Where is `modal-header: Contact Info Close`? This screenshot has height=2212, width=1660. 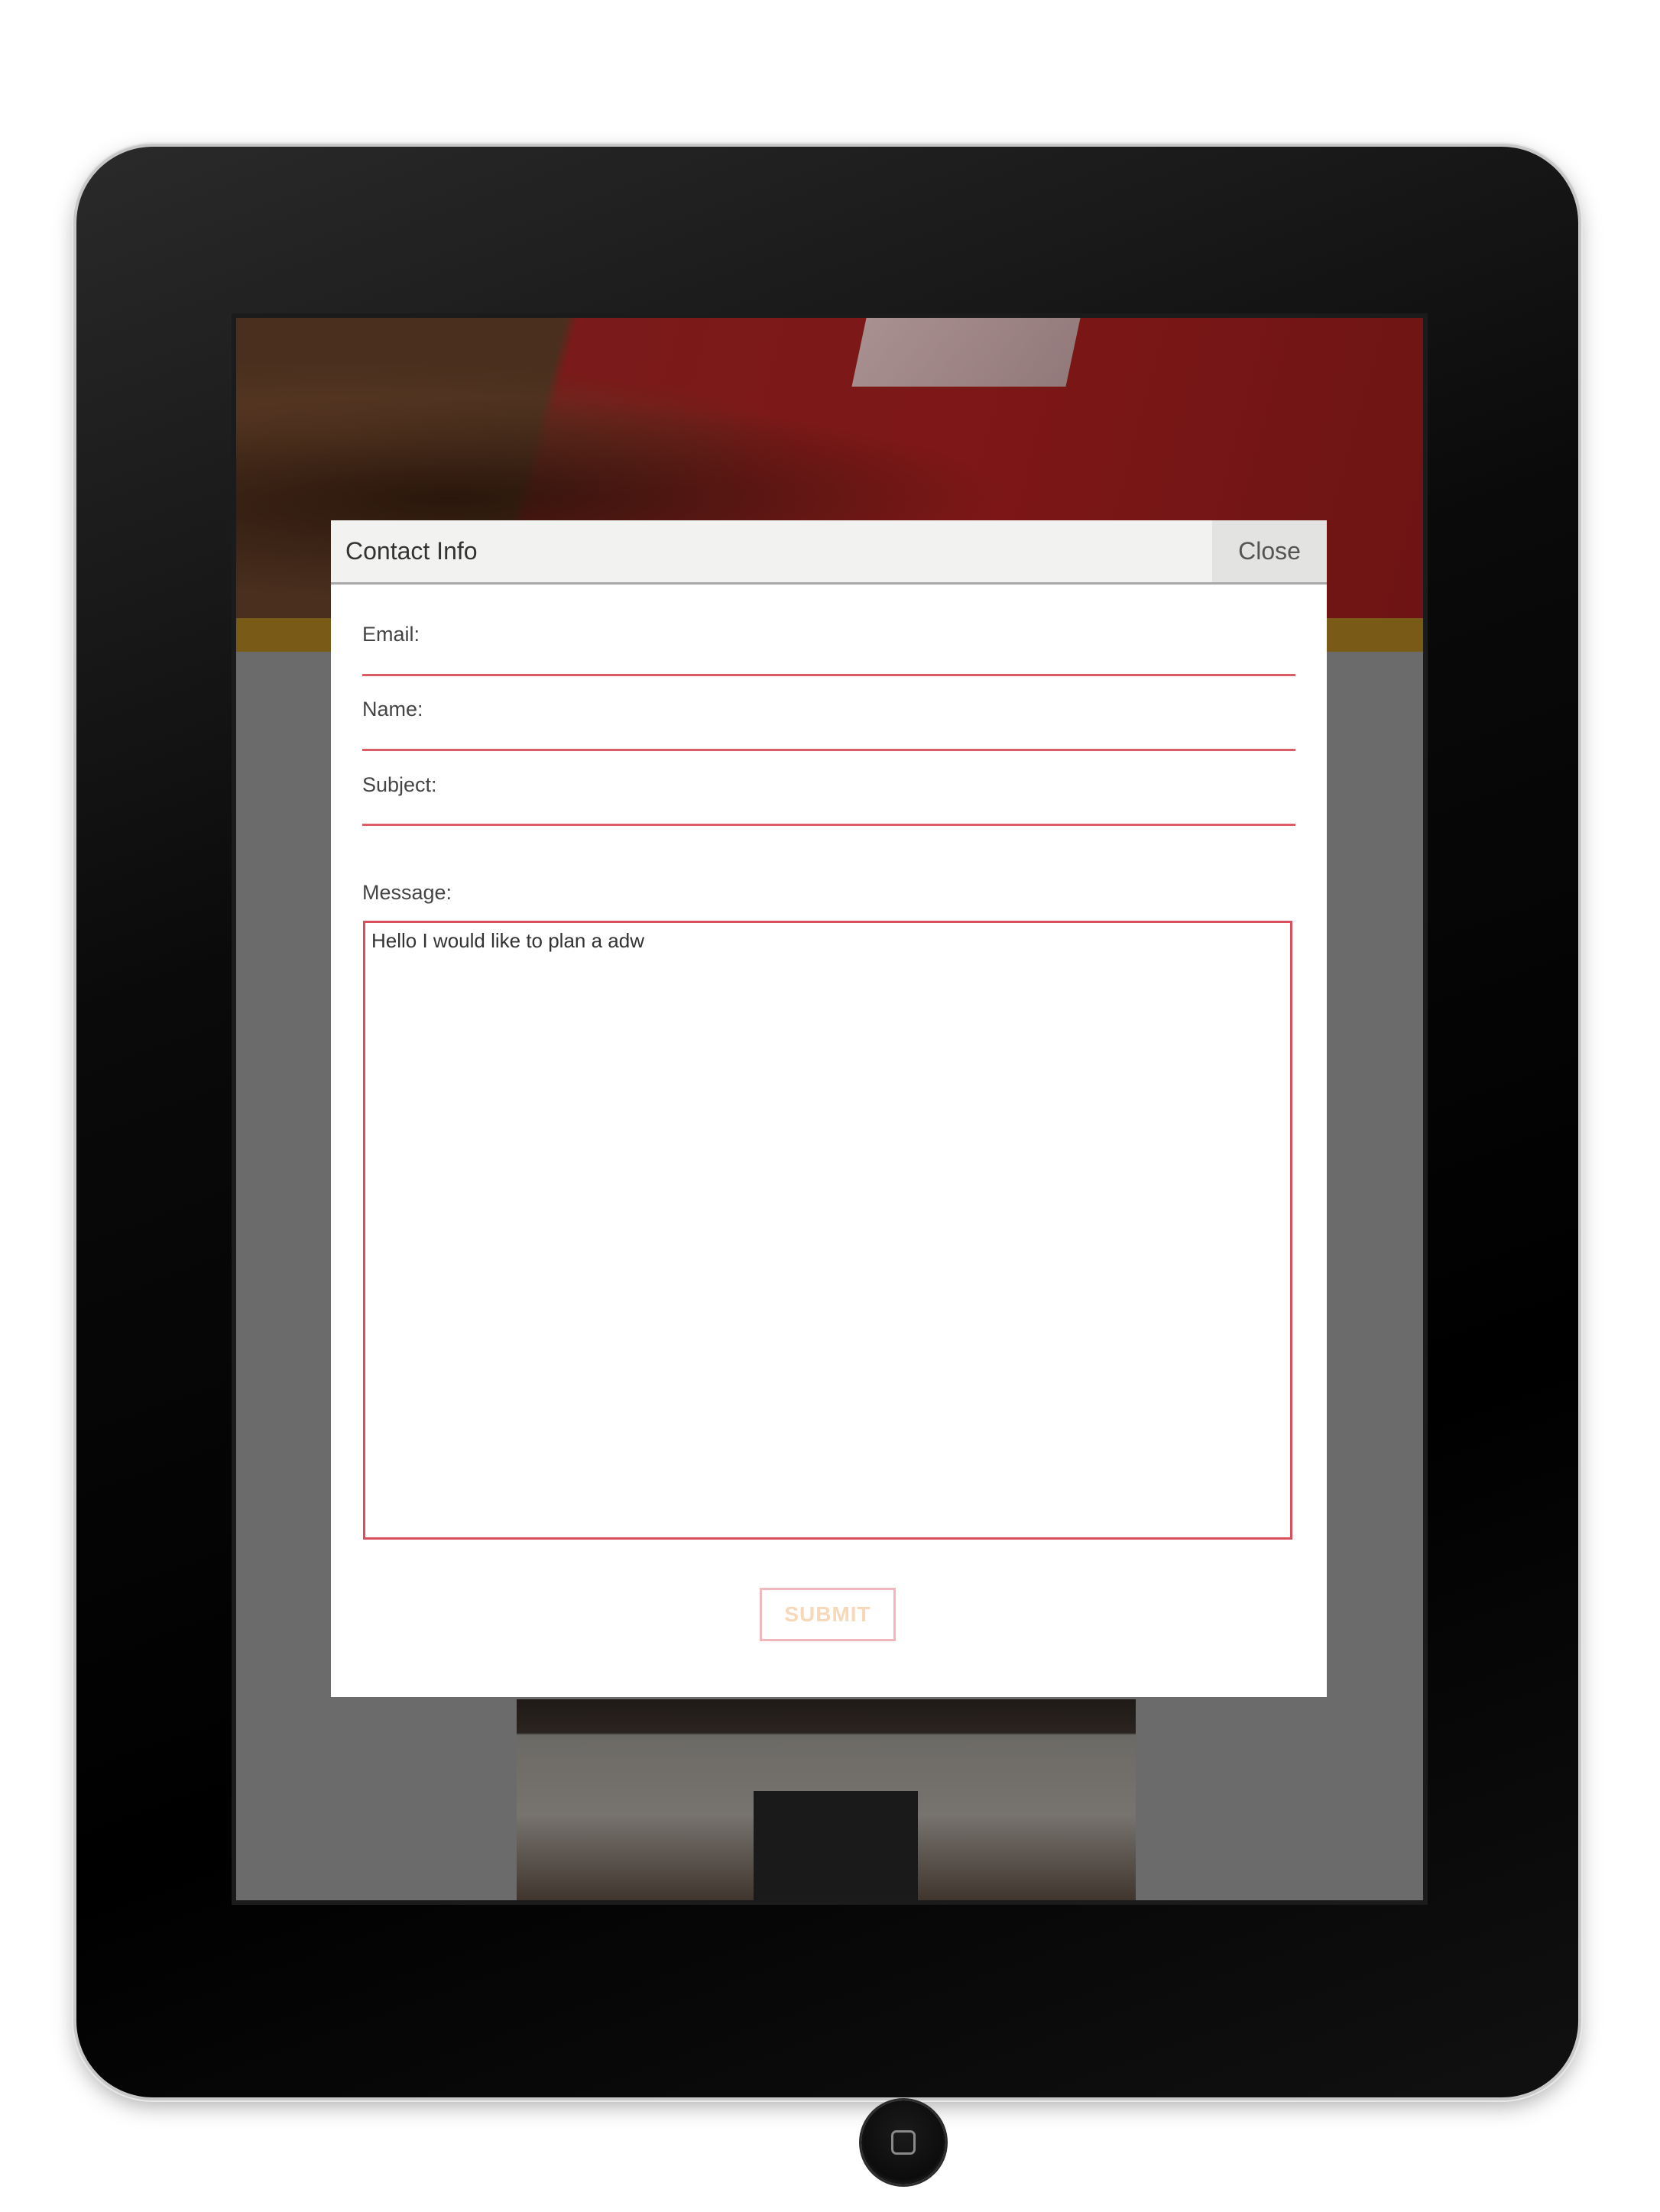
modal-header: Contact Info Close is located at coordinates (829, 552).